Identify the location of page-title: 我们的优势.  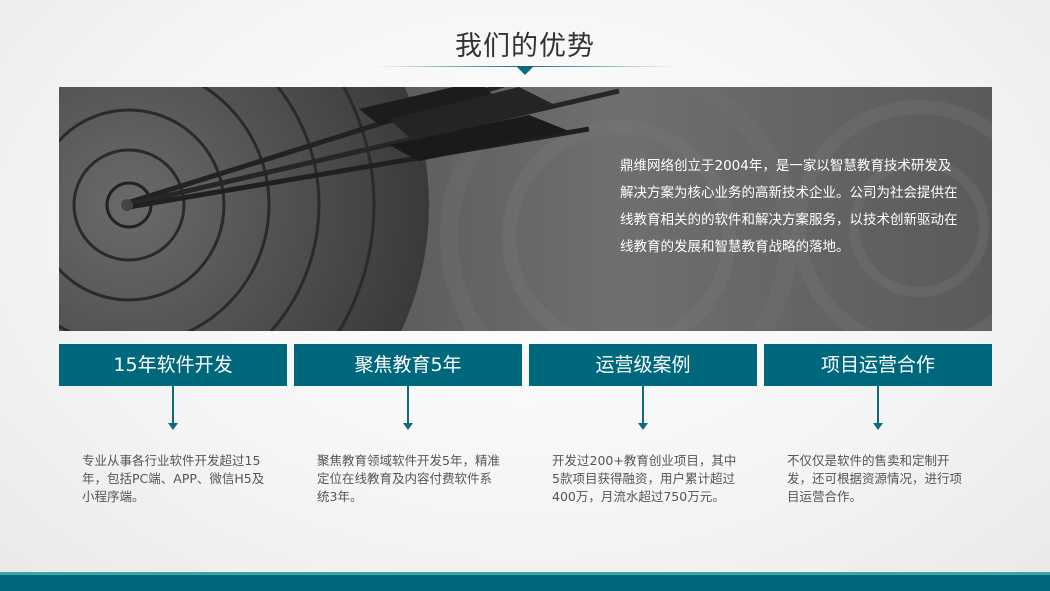
(525, 46).